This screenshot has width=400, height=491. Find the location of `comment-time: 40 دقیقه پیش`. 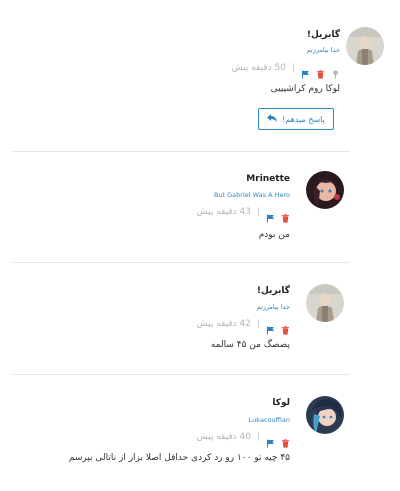

comment-time: 40 دقیقه پیش is located at coordinates (223, 437).